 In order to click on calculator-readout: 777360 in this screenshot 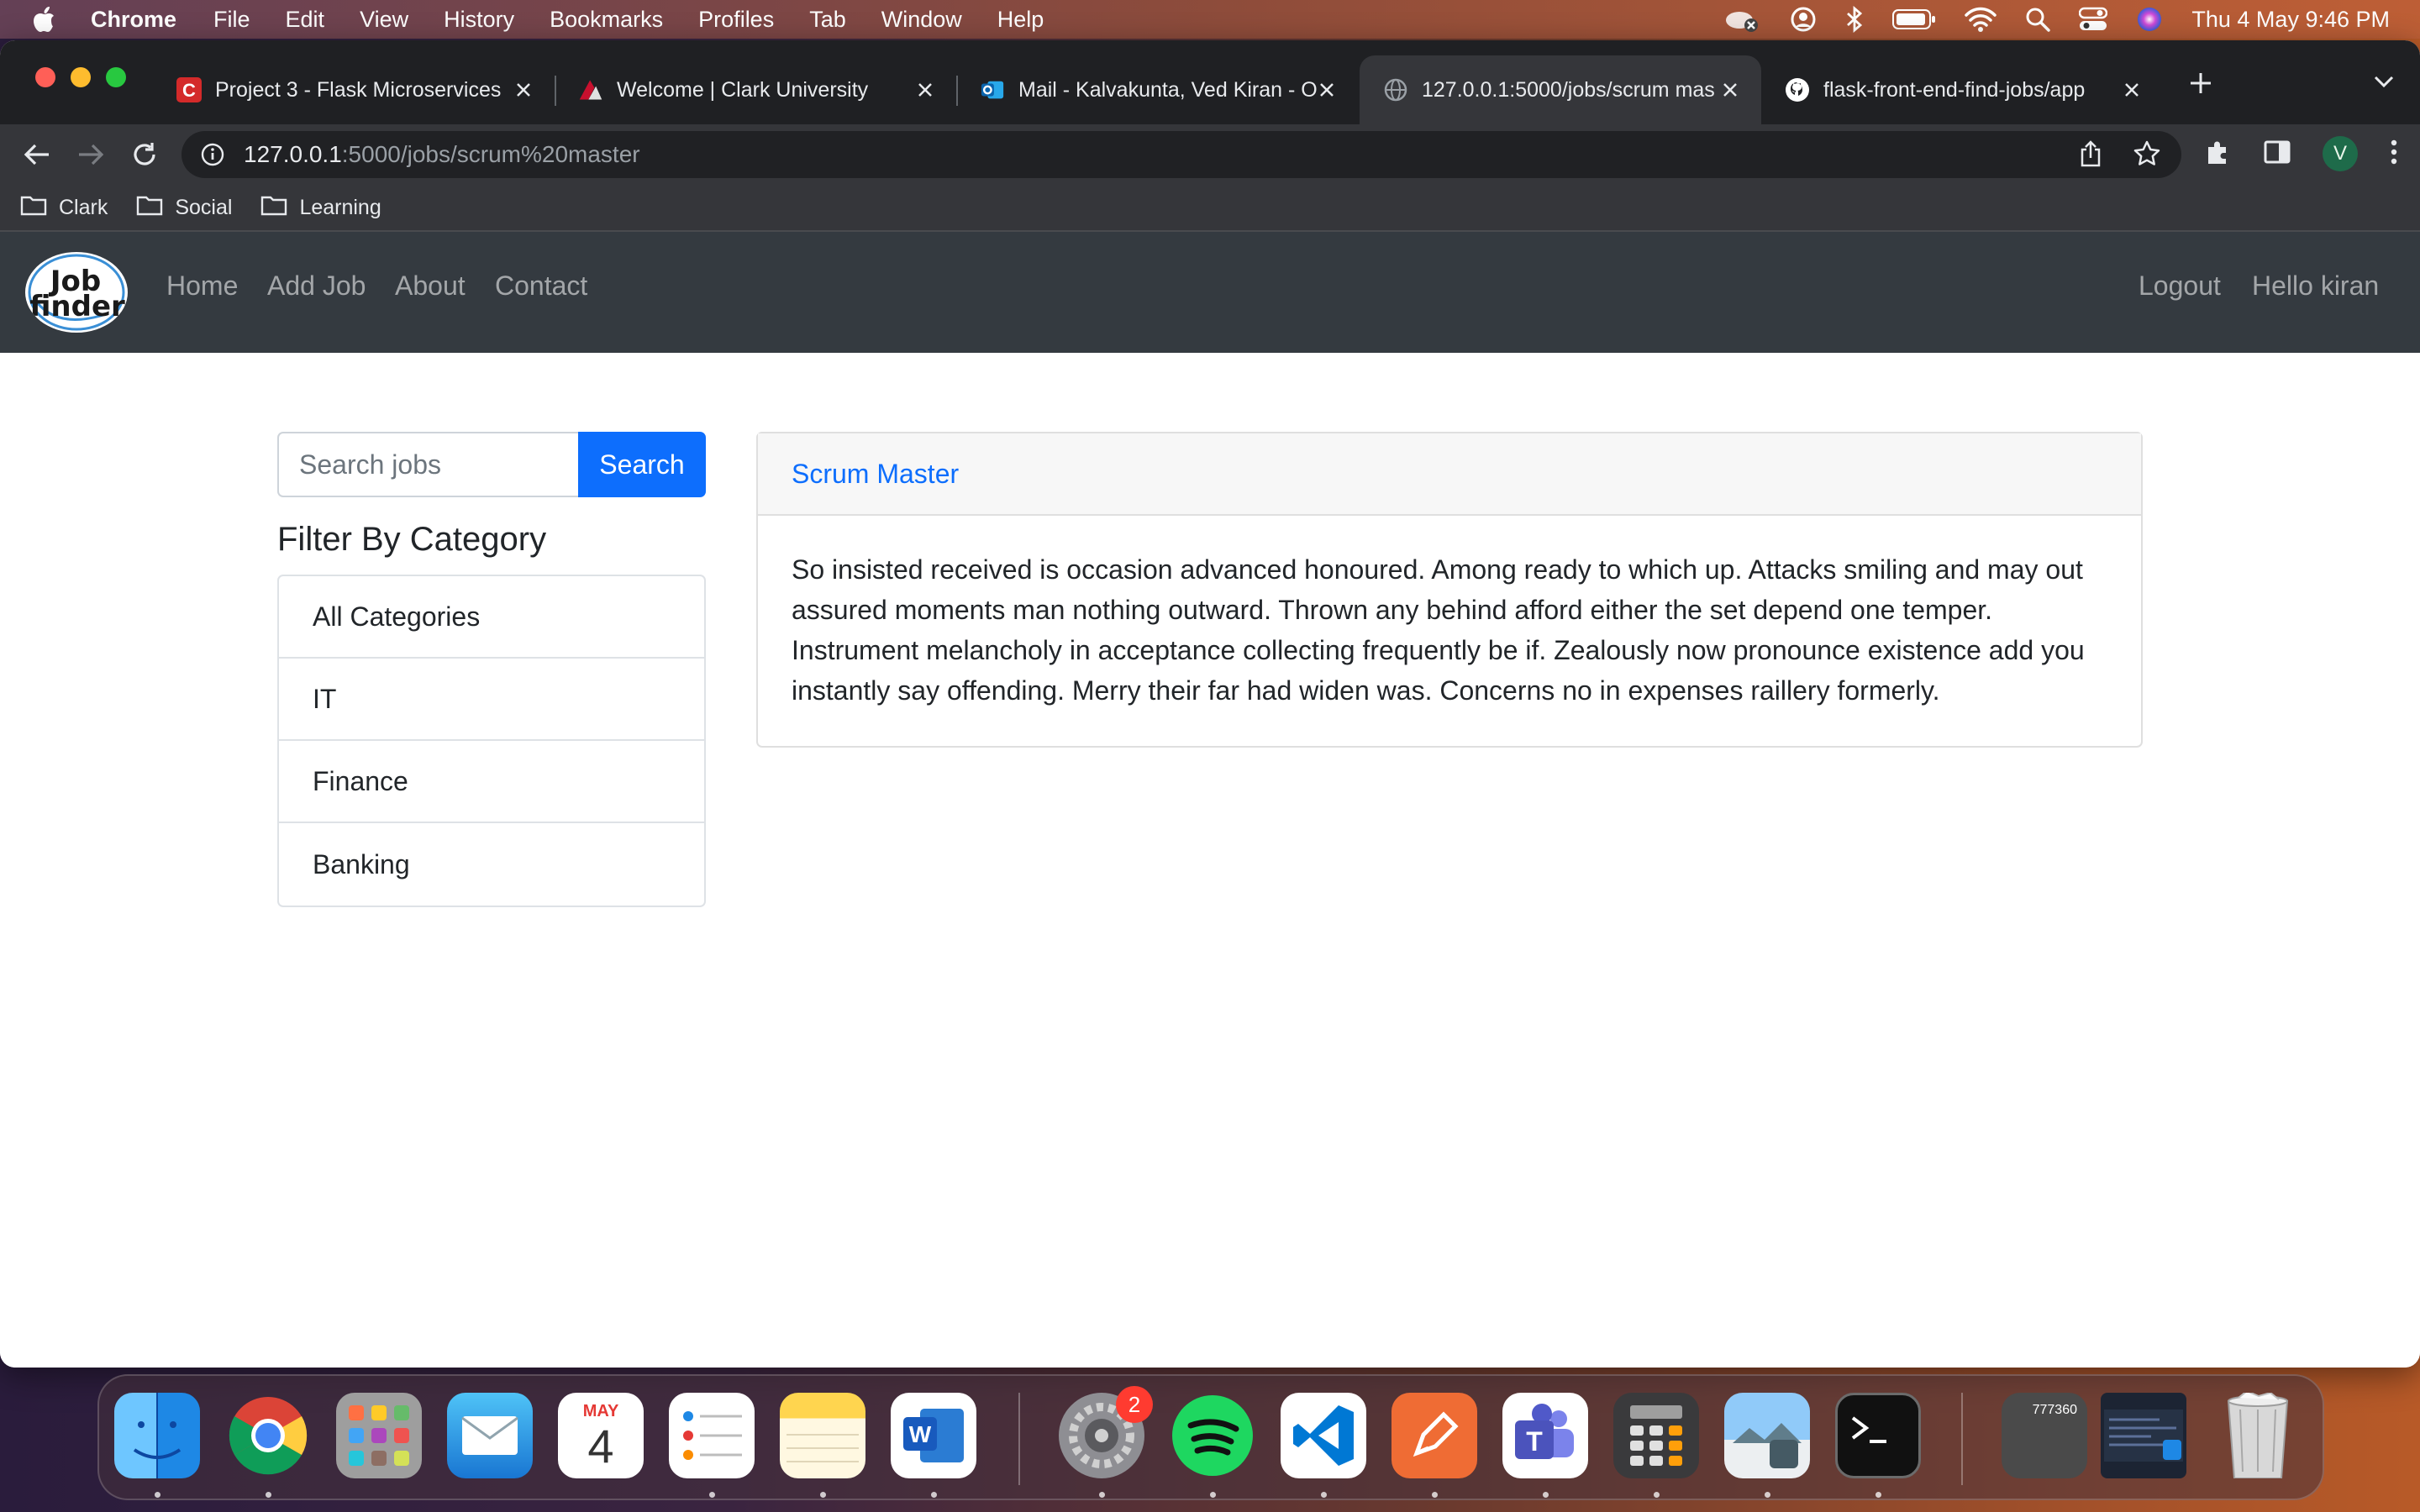, I will do `click(2054, 1410)`.